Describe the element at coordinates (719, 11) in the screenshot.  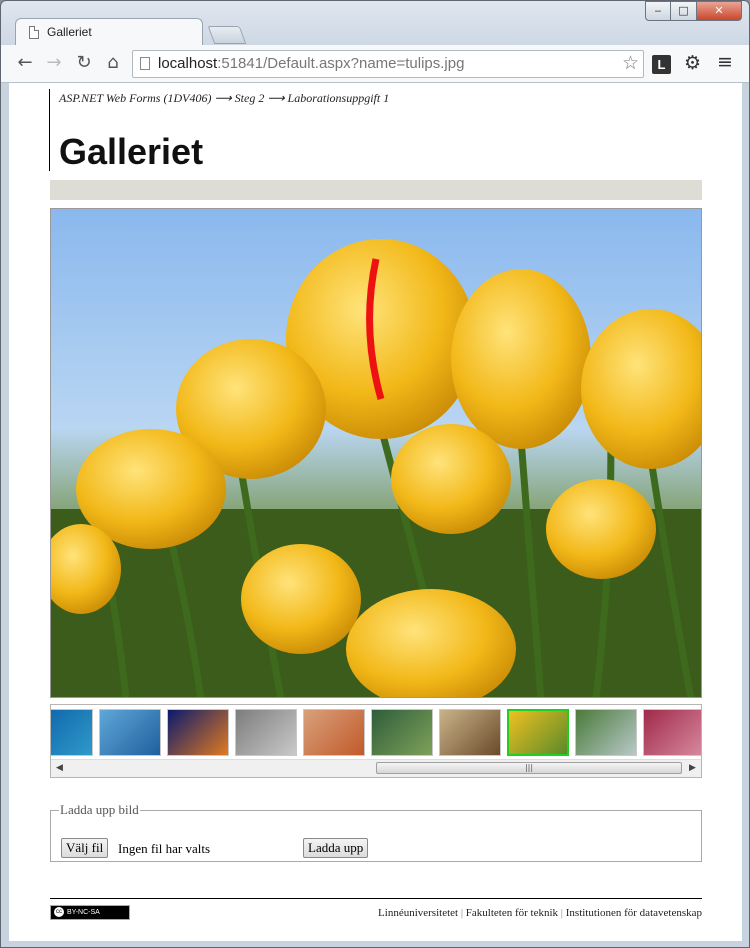
I see `close-window-button: ✕` at that location.